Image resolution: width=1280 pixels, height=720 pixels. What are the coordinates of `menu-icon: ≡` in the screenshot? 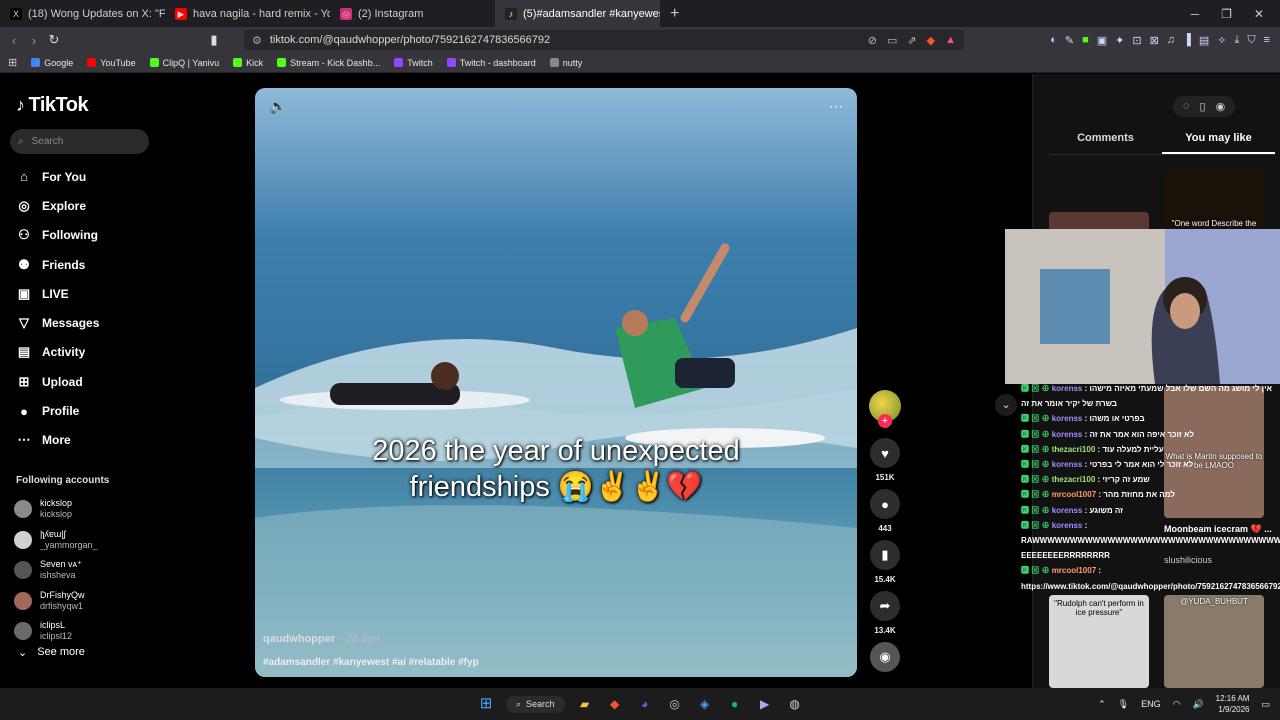 It's located at (1267, 40).